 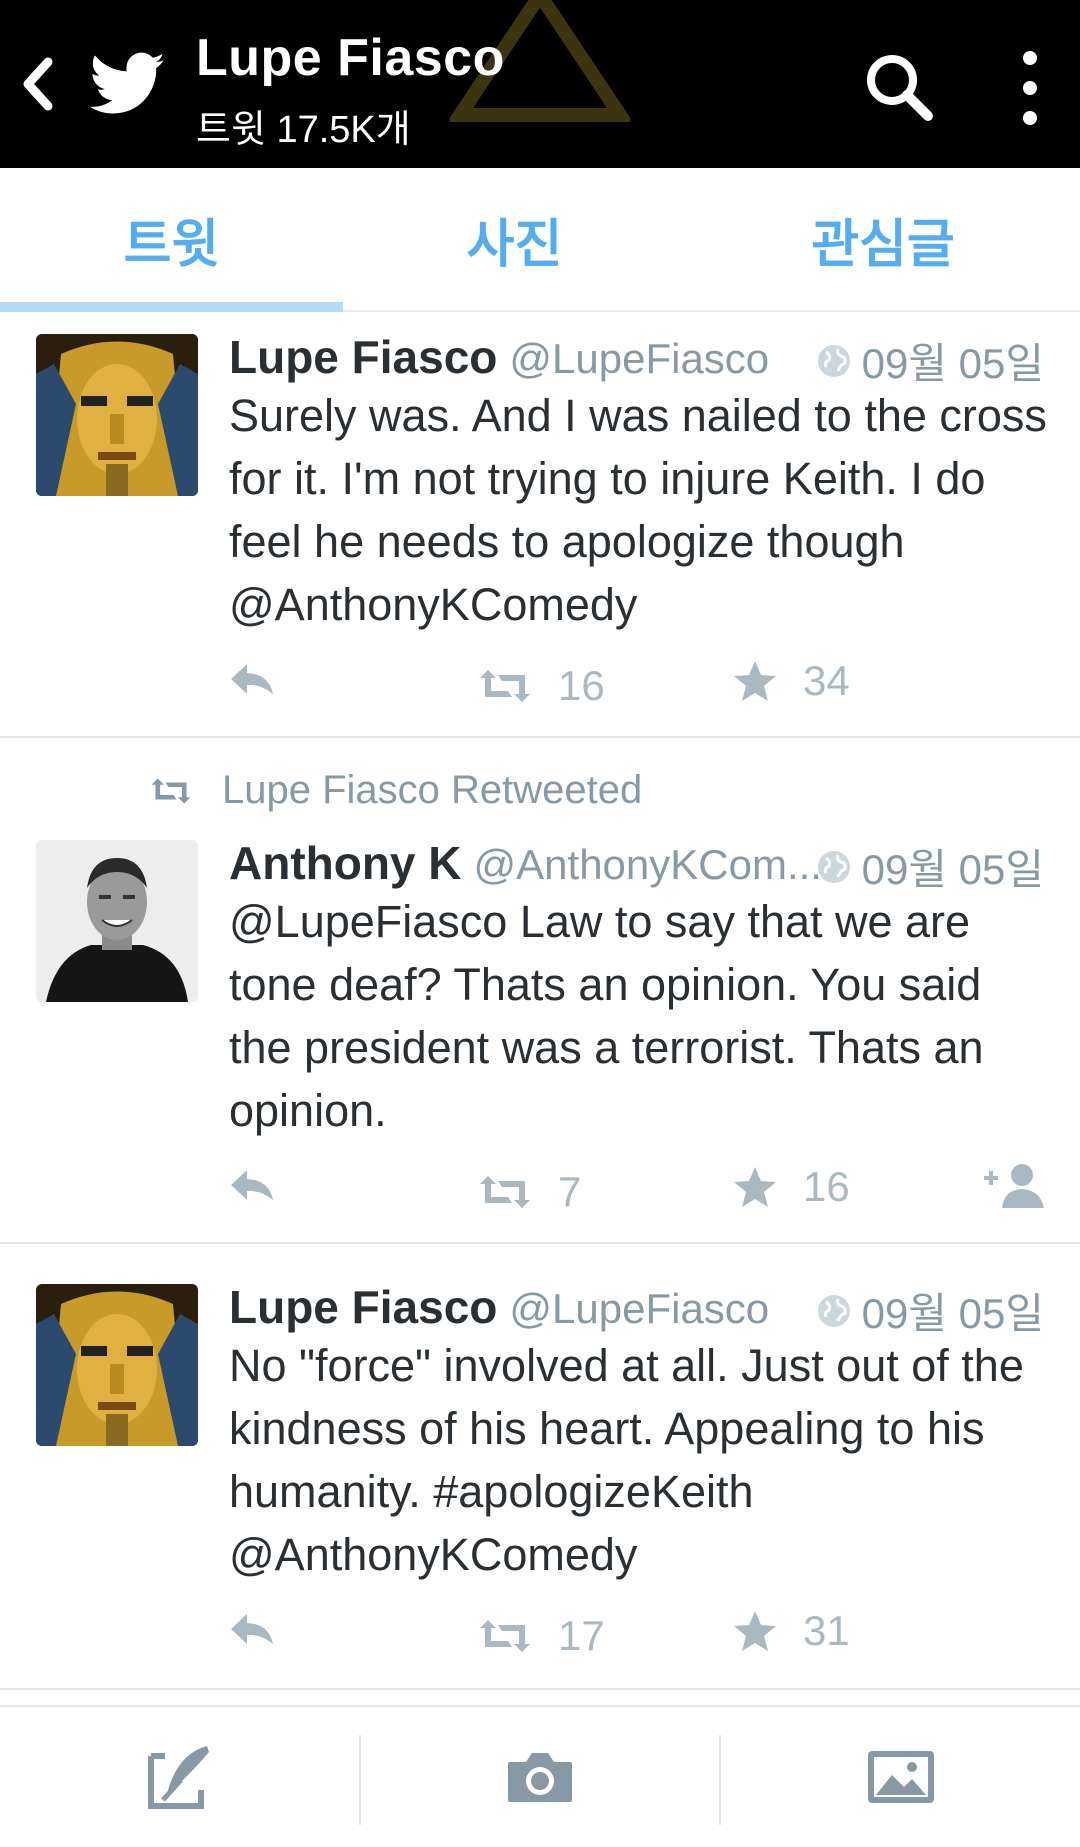 I want to click on retweeted-by-label: Lupe Fiasco Retweeted, so click(x=432, y=790).